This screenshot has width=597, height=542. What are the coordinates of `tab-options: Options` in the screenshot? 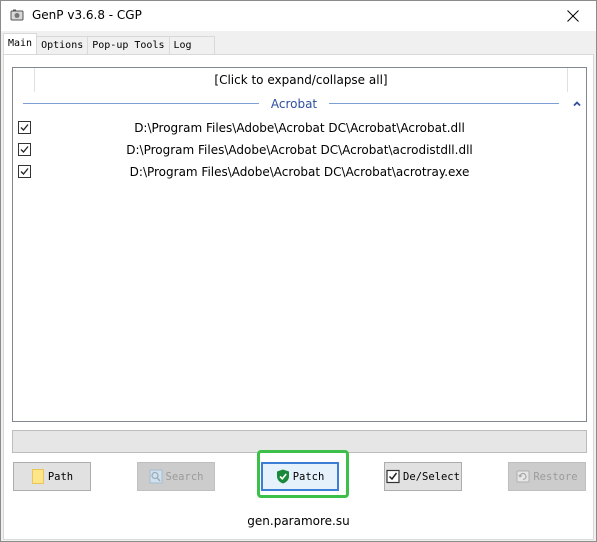 It's located at (62, 45).